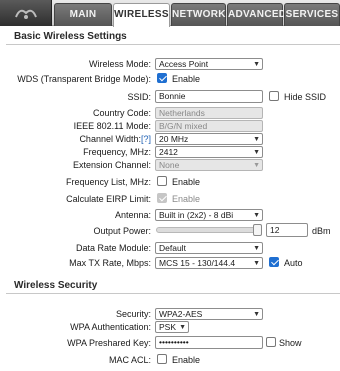  Describe the element at coordinates (113, 248) in the screenshot. I see `data-rate-label: Data Rate Module:` at that location.